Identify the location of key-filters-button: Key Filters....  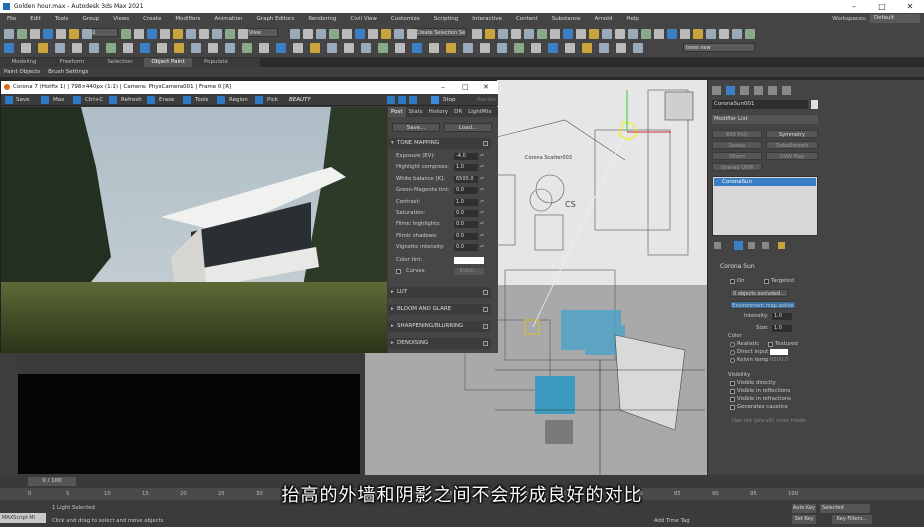
(852, 519).